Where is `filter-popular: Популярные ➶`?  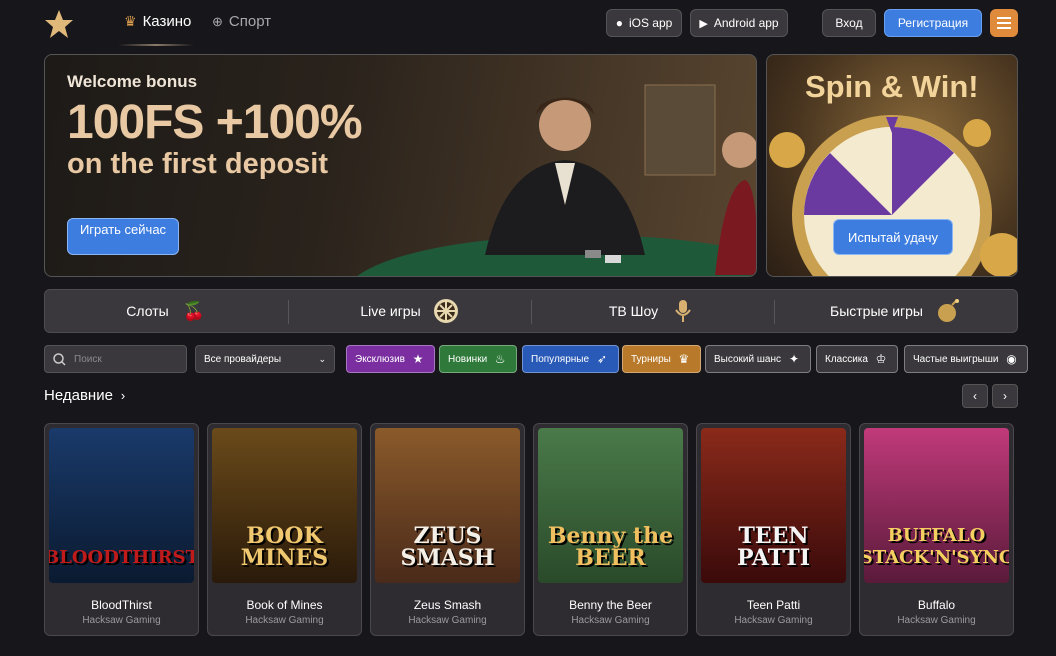
filter-popular: Популярные ➶ is located at coordinates (571, 359).